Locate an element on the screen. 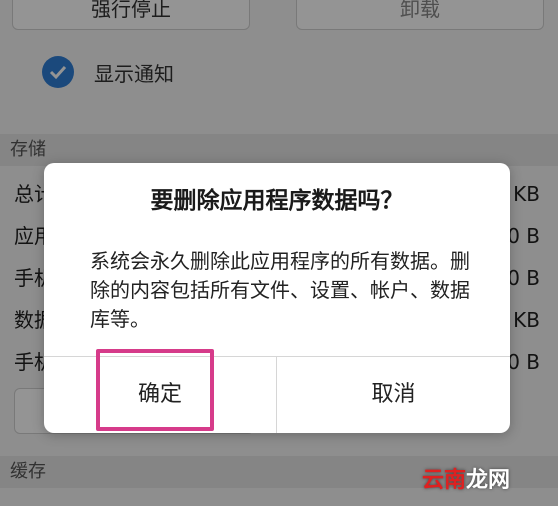  watermark-logo: 云南龙网 is located at coordinates (466, 479).